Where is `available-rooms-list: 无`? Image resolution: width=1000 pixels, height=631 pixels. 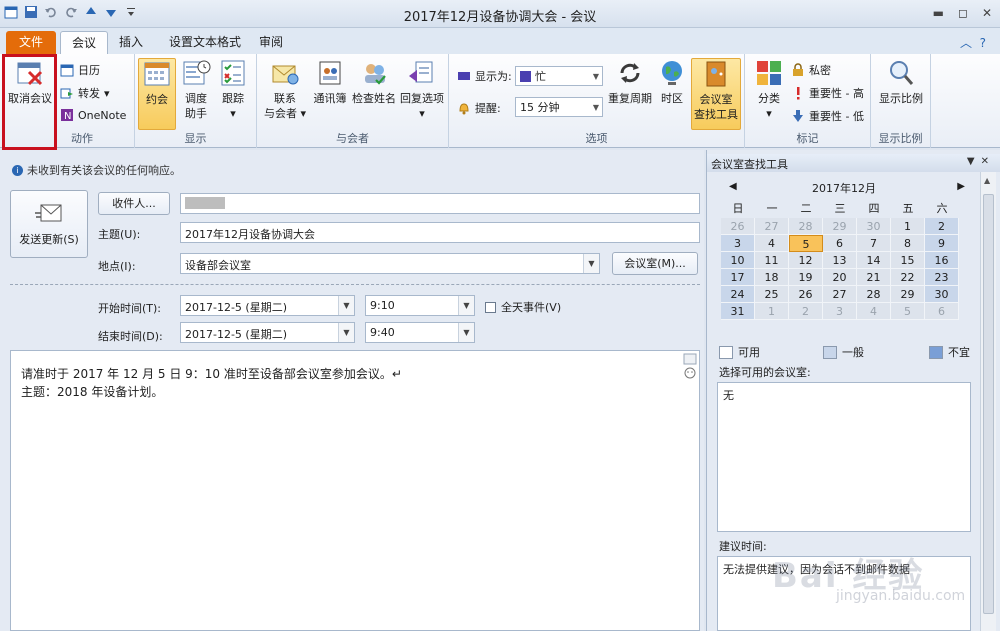 available-rooms-list: 无 is located at coordinates (844, 457).